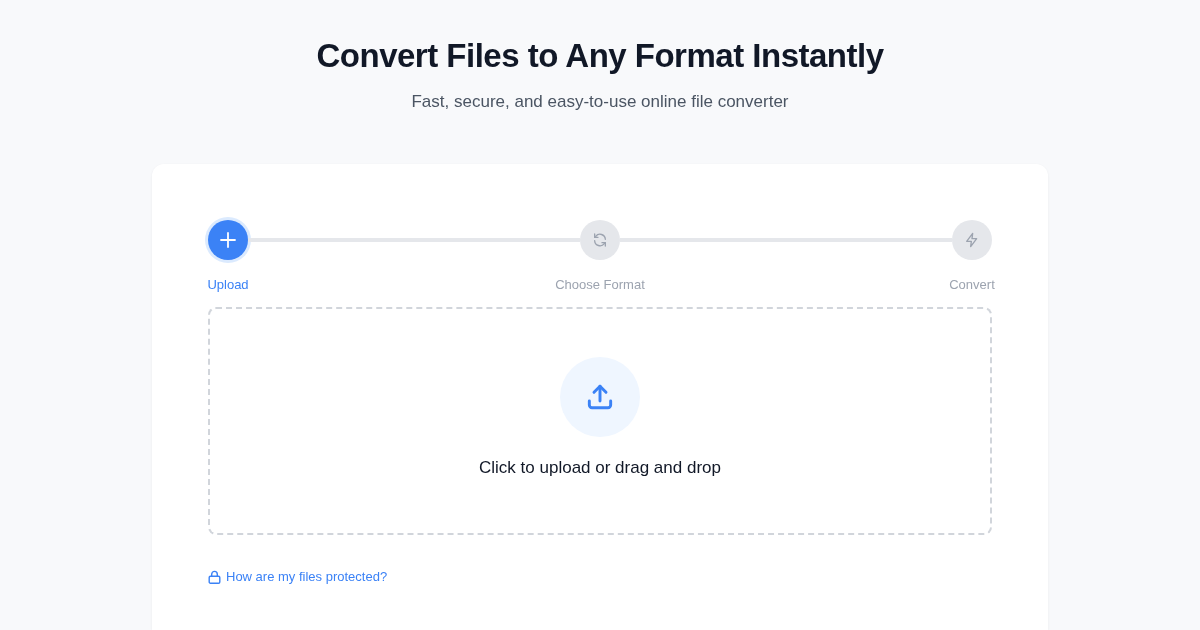 This screenshot has height=630, width=1200. What do you see at coordinates (600, 102) in the screenshot?
I see `page-subtitle: Fast, secure, and easy-to-use online file converter` at bounding box center [600, 102].